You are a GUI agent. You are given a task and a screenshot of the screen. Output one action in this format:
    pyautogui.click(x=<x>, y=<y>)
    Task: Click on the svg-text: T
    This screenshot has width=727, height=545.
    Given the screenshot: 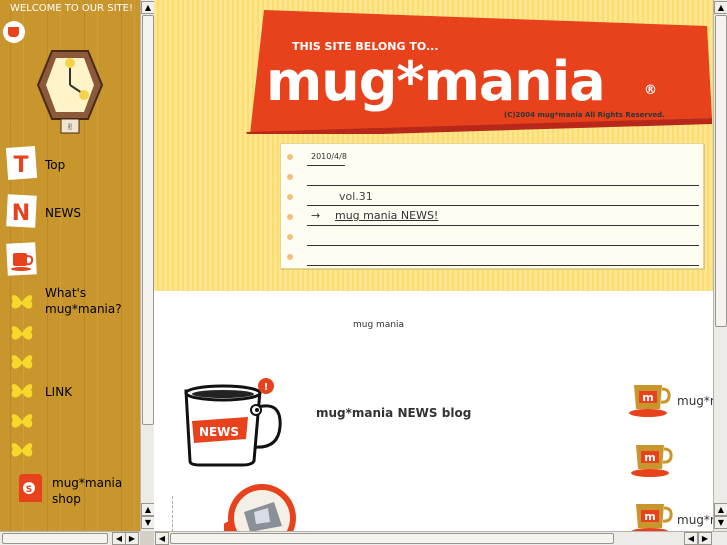 What is the action you would take?
    pyautogui.click(x=20, y=165)
    